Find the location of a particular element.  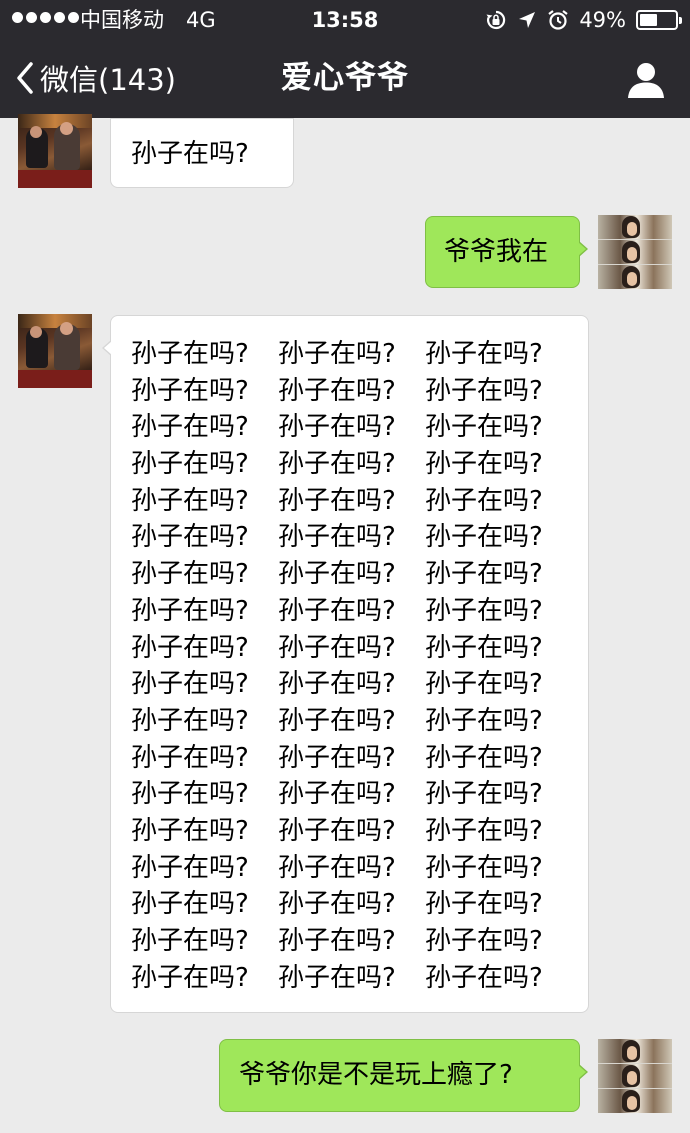

battery-icon is located at coordinates (659, 20).